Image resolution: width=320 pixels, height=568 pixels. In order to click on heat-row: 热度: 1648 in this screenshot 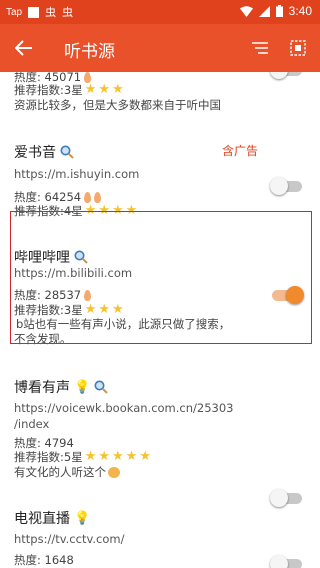, I will do `click(44, 560)`.